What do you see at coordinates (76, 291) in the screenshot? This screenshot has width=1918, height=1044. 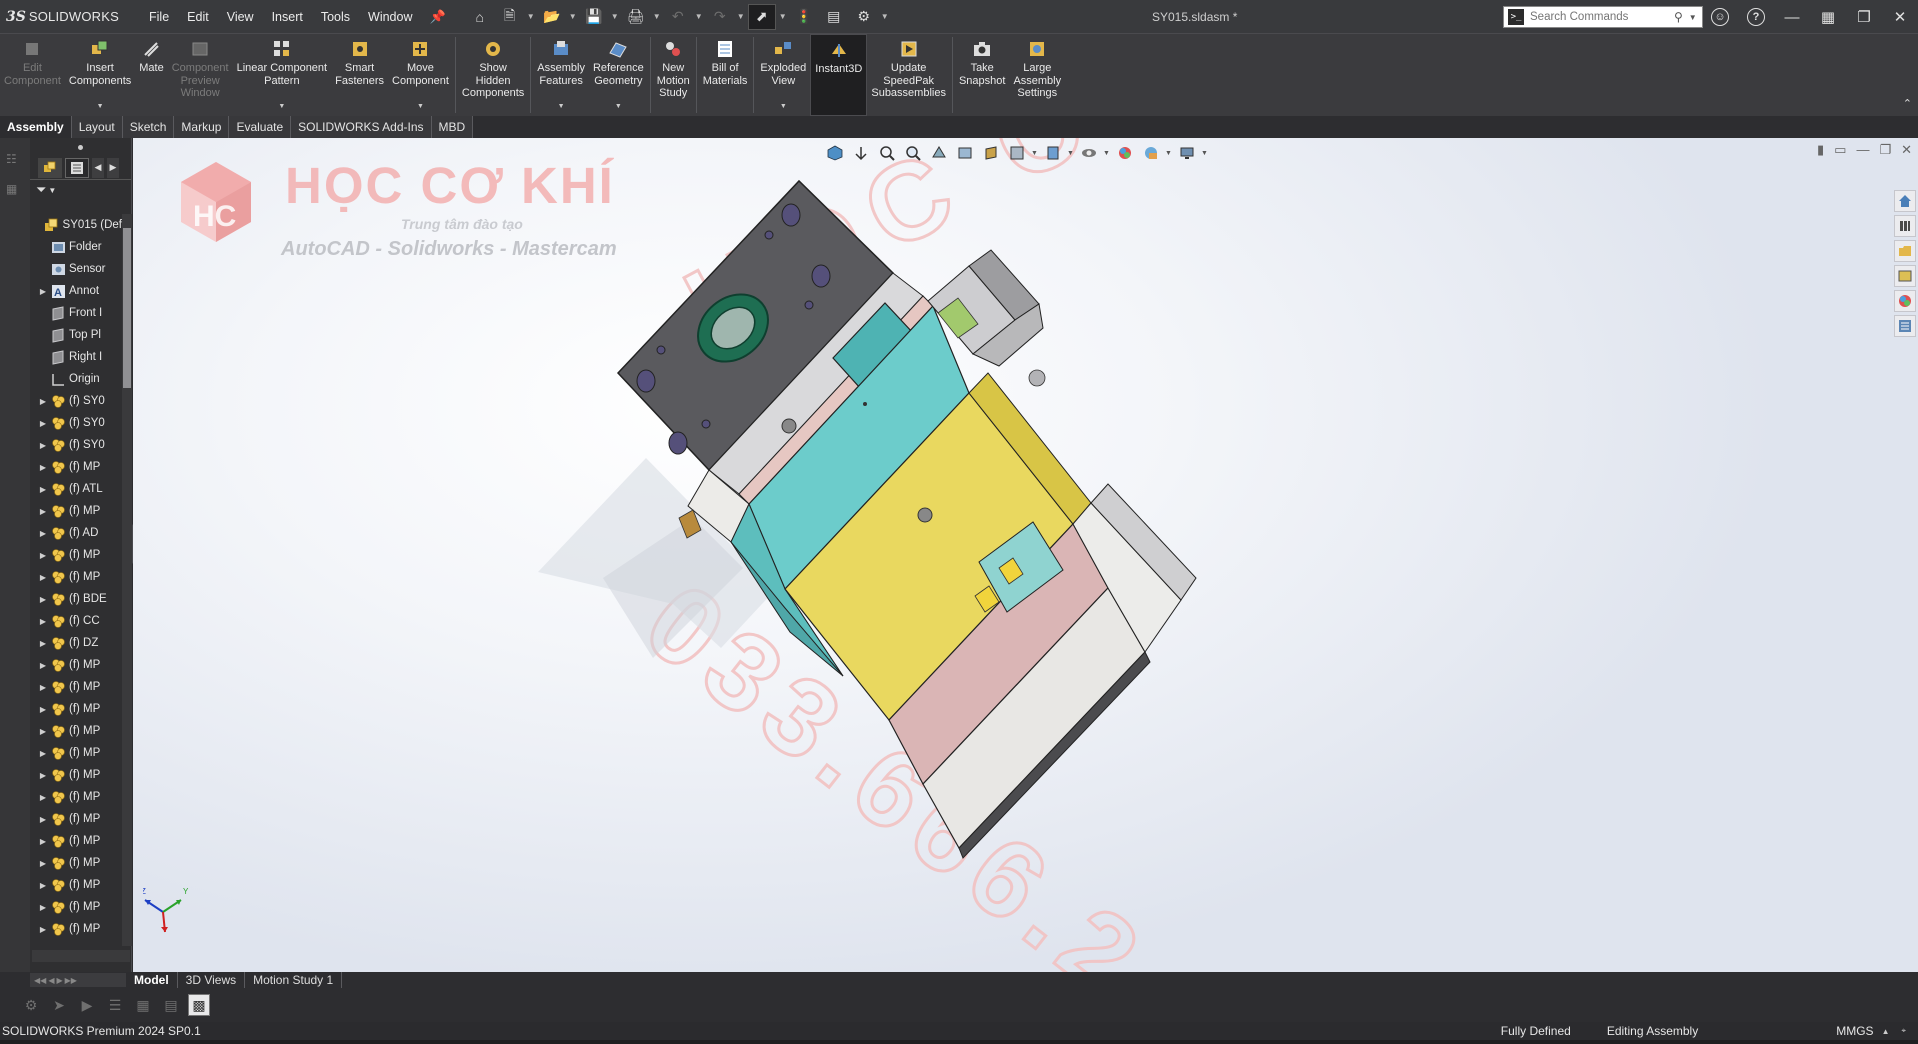 I see `tree-item: ▶ A Annot` at bounding box center [76, 291].